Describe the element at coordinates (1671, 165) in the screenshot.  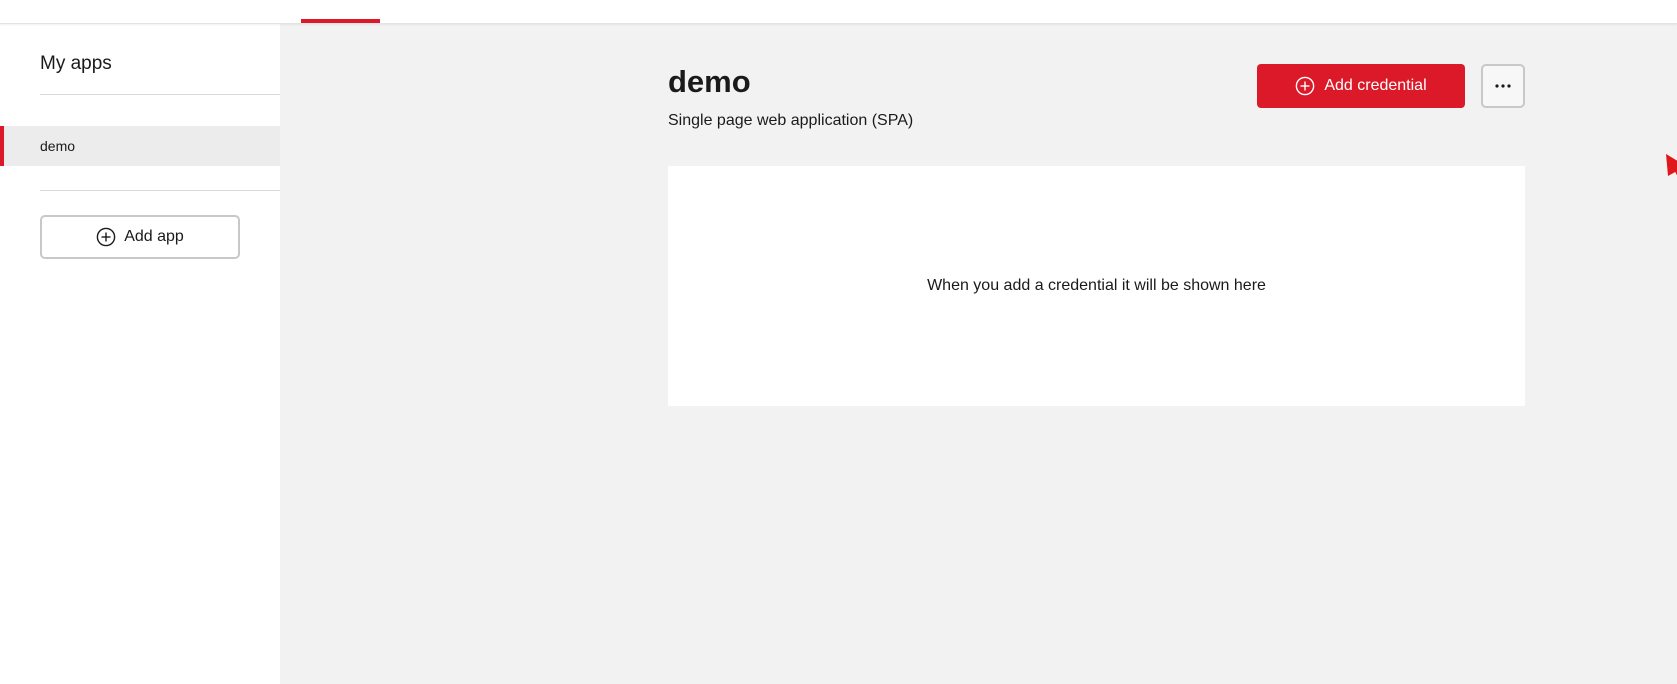
I see `annotation-arrow-icon` at that location.